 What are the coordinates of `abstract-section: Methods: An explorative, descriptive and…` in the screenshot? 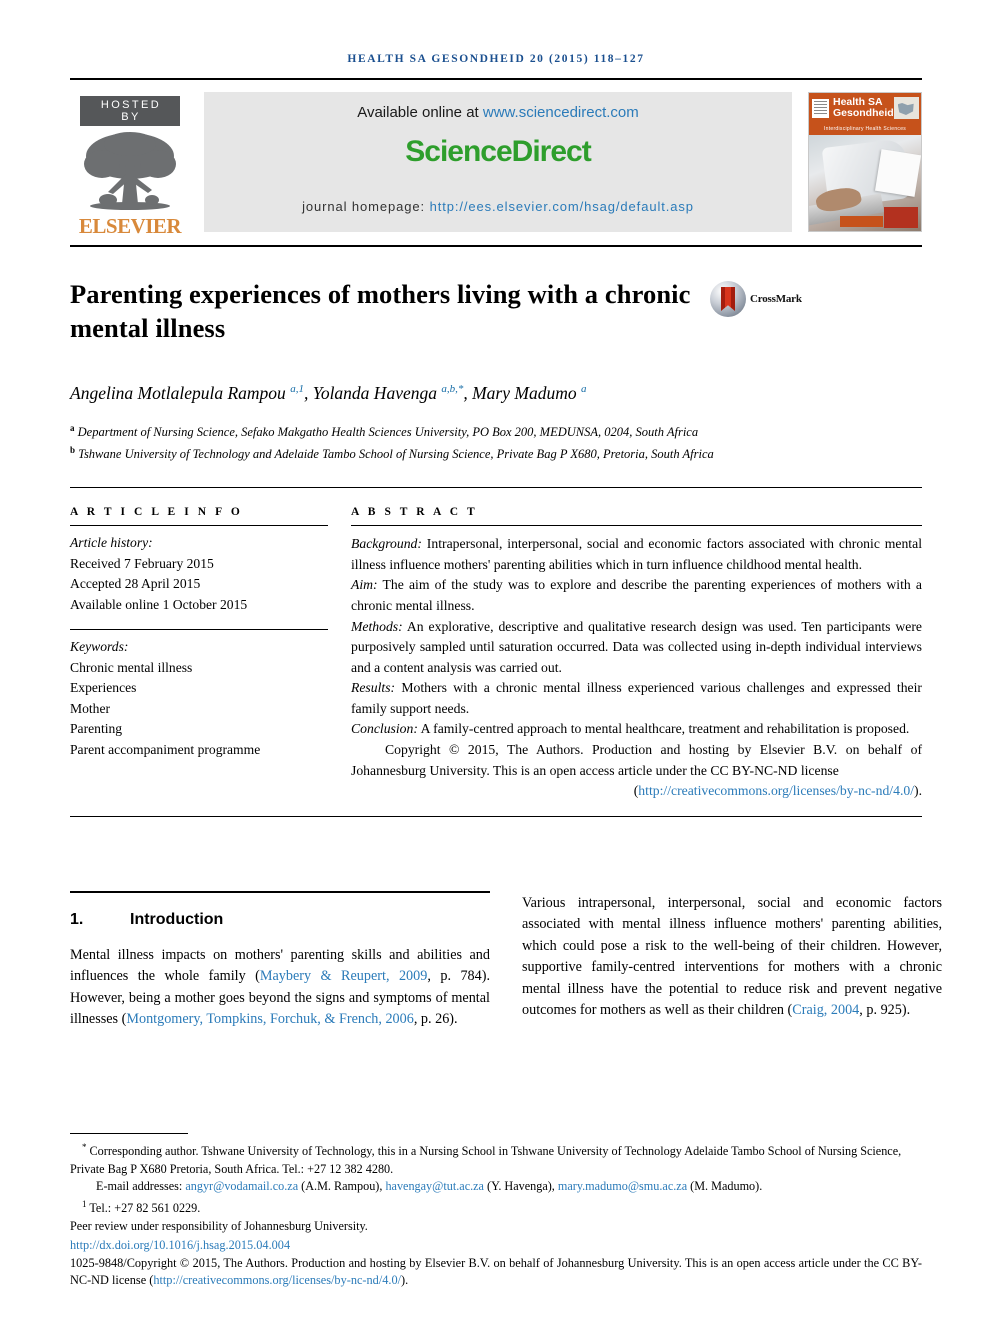 It's located at (636, 646).